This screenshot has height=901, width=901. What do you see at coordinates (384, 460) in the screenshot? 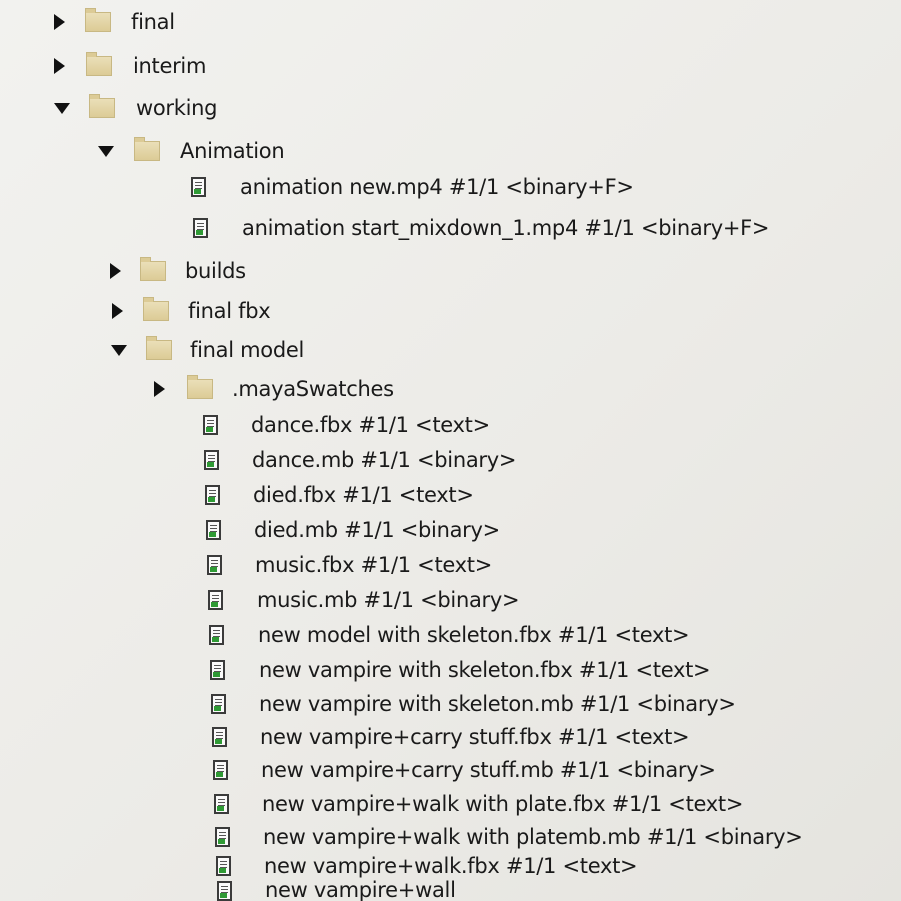
I see `tree-label-file: dance.mb #1/1 <binary>` at bounding box center [384, 460].